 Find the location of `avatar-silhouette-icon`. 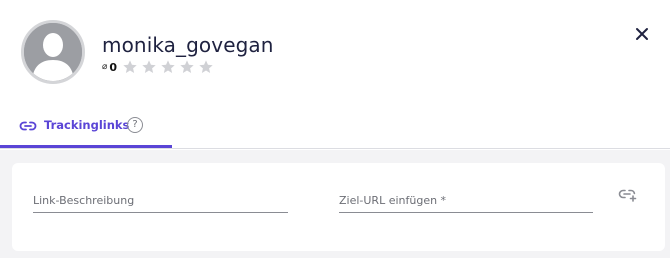

avatar-silhouette-icon is located at coordinates (53, 52).